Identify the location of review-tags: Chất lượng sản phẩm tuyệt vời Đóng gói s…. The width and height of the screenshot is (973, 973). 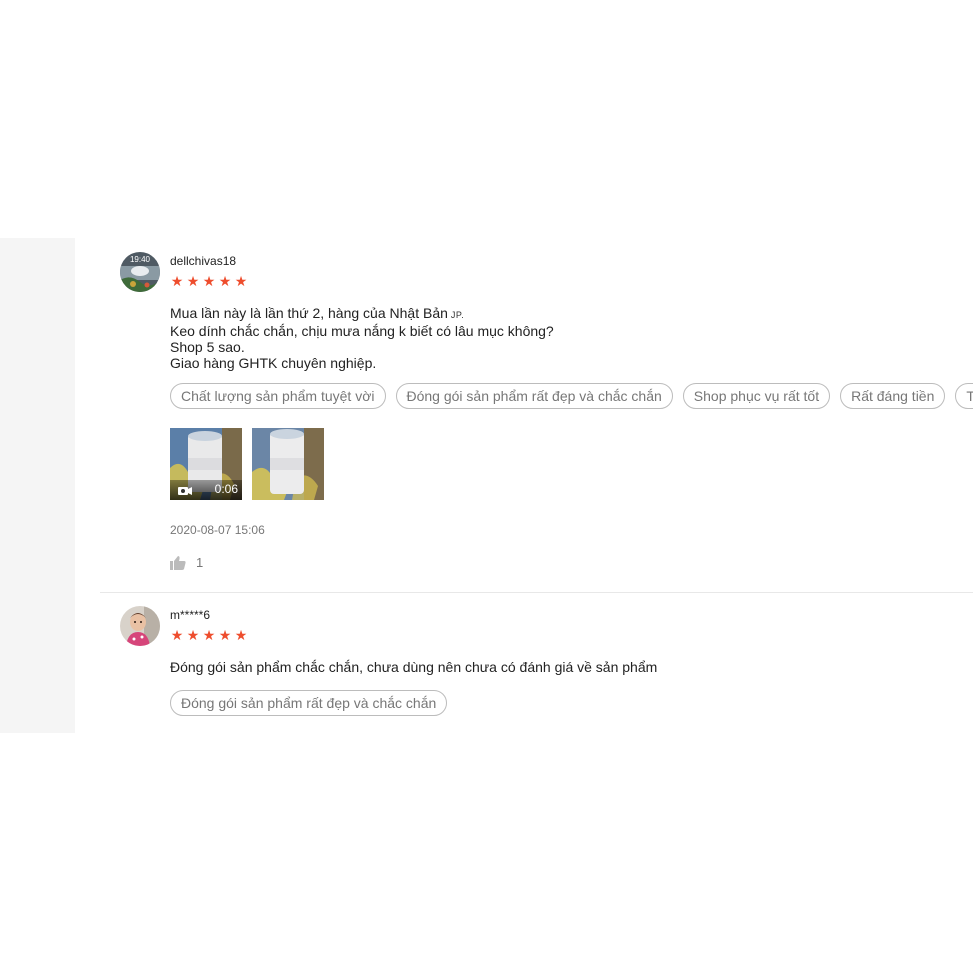
(571, 396).